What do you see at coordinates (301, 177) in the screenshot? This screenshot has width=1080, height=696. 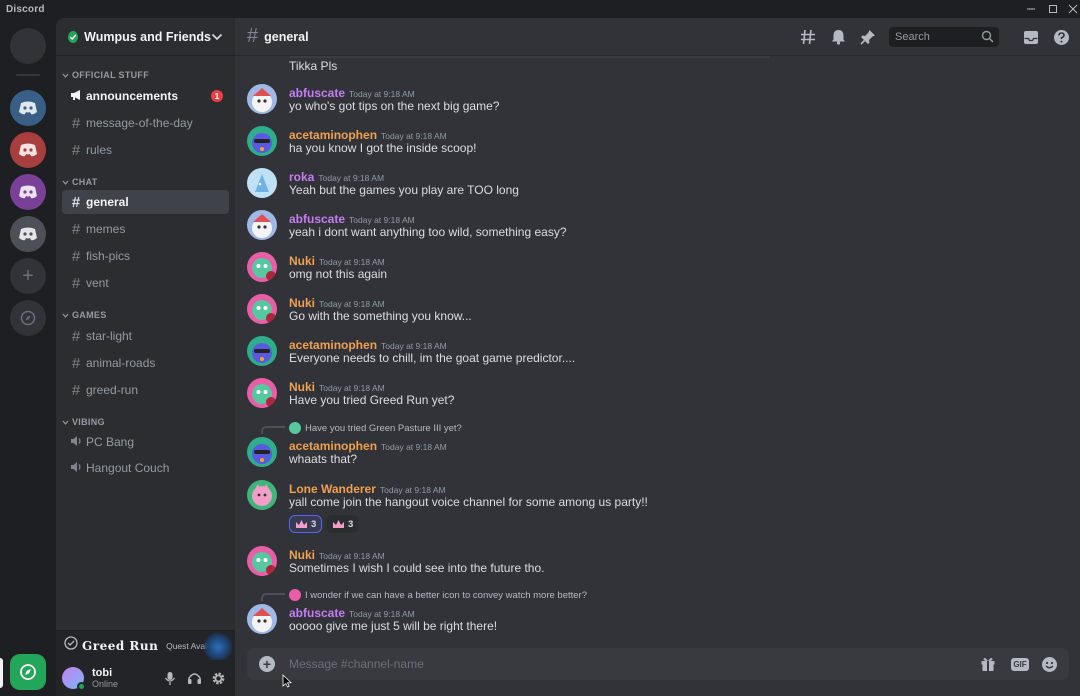 I see `message-author: roka` at bounding box center [301, 177].